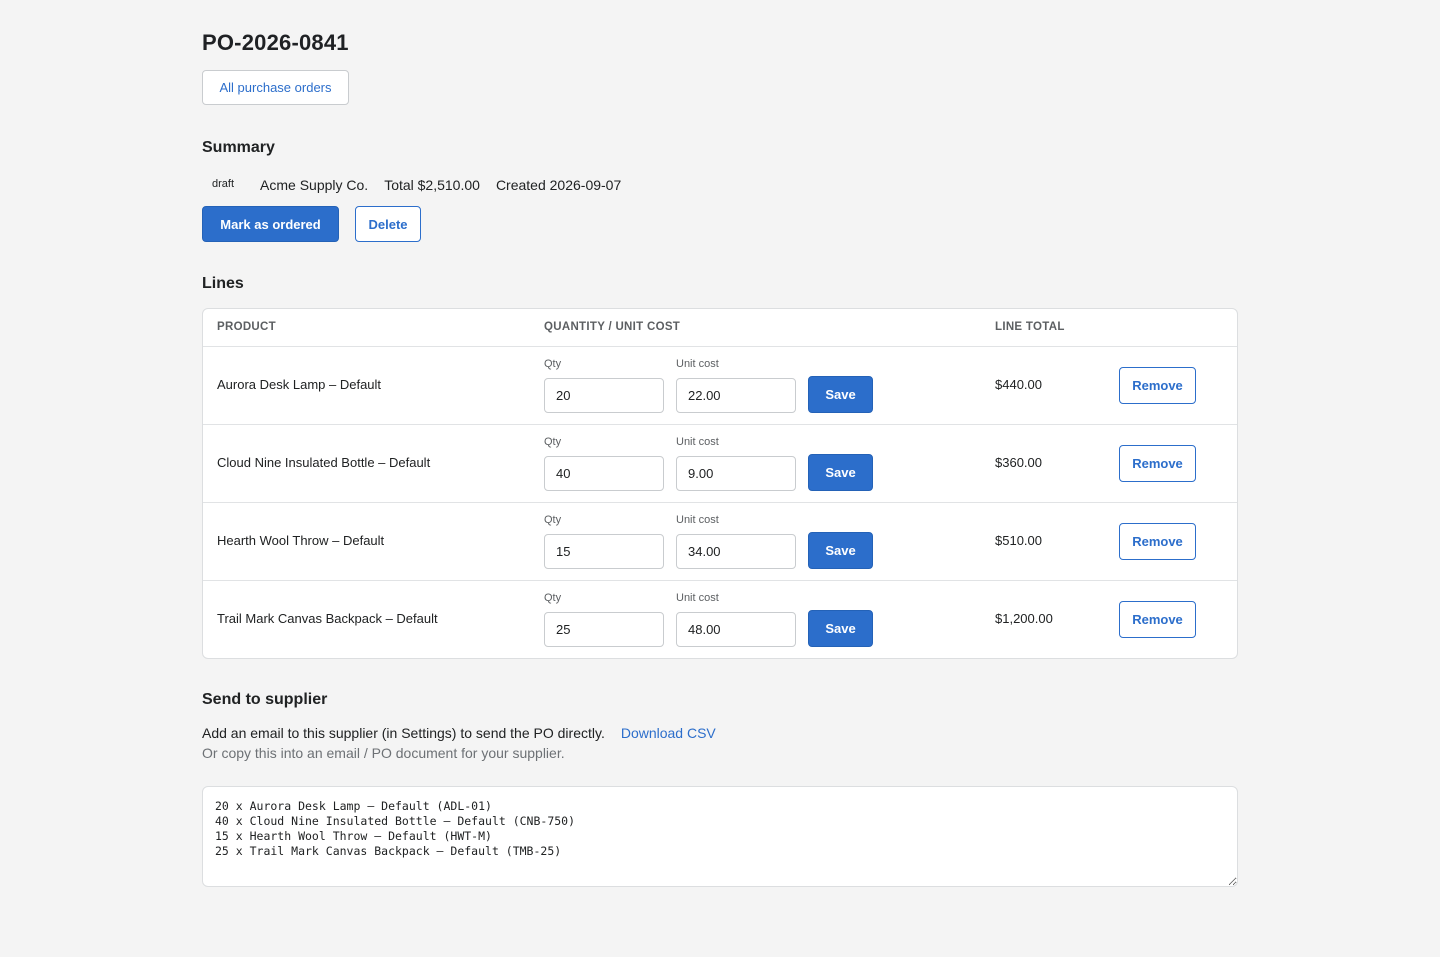 This screenshot has height=957, width=1440. Describe the element at coordinates (314, 185) in the screenshot. I see `supplier-name: Acme Supply Co.` at that location.